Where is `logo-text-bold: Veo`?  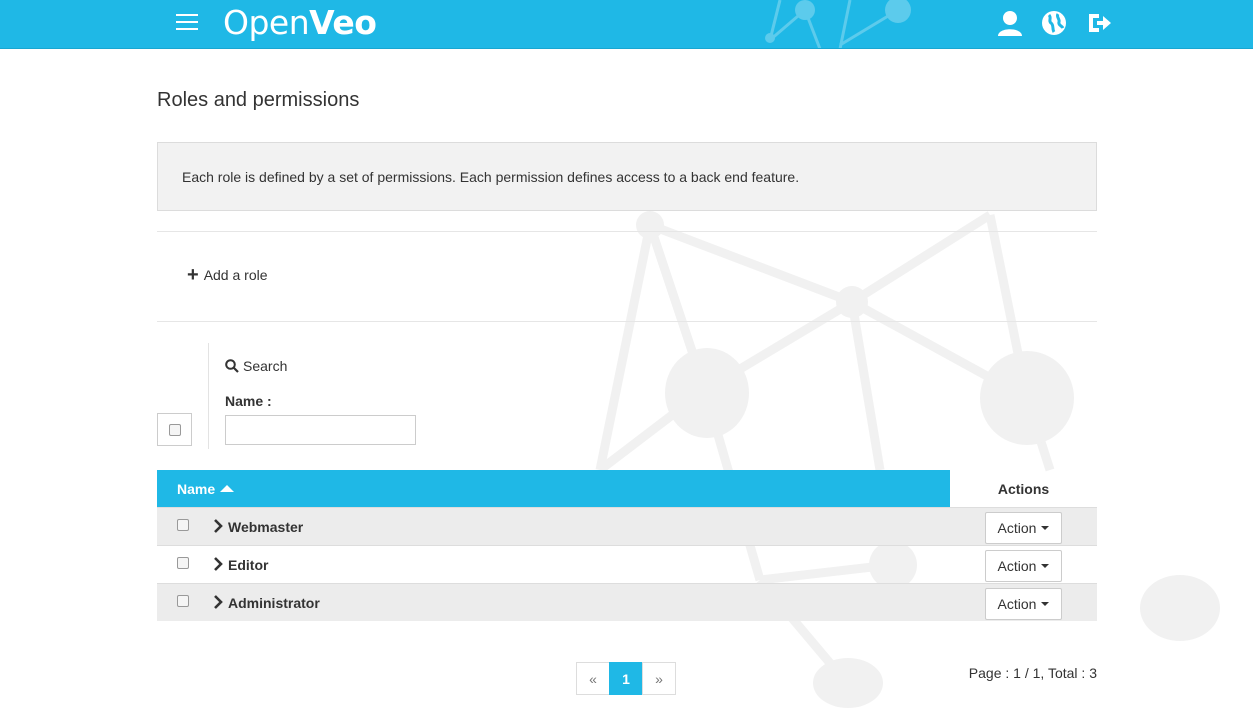
logo-text-bold: Veo is located at coordinates (343, 22).